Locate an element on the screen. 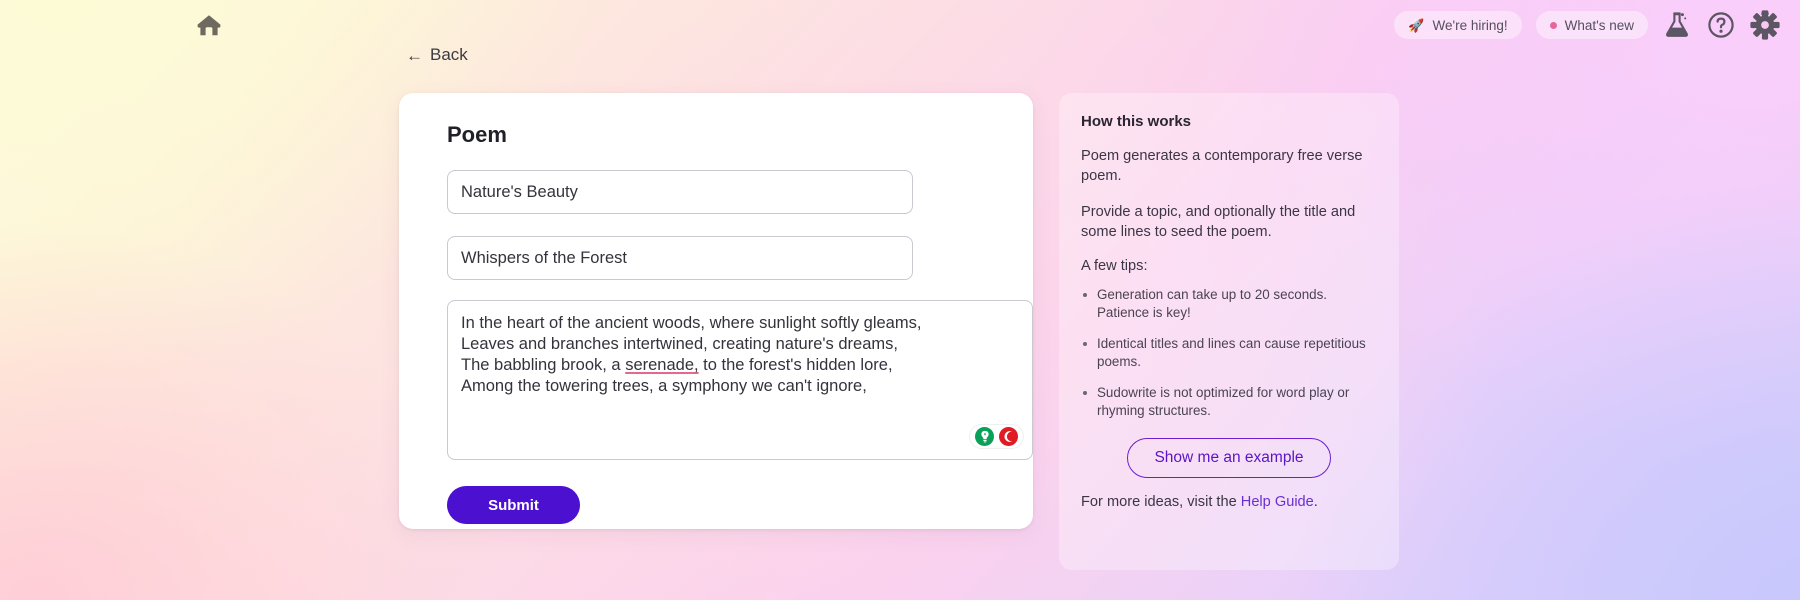 Image resolution: width=1800 pixels, height=600 pixels. poem-topic-input is located at coordinates (680, 258).